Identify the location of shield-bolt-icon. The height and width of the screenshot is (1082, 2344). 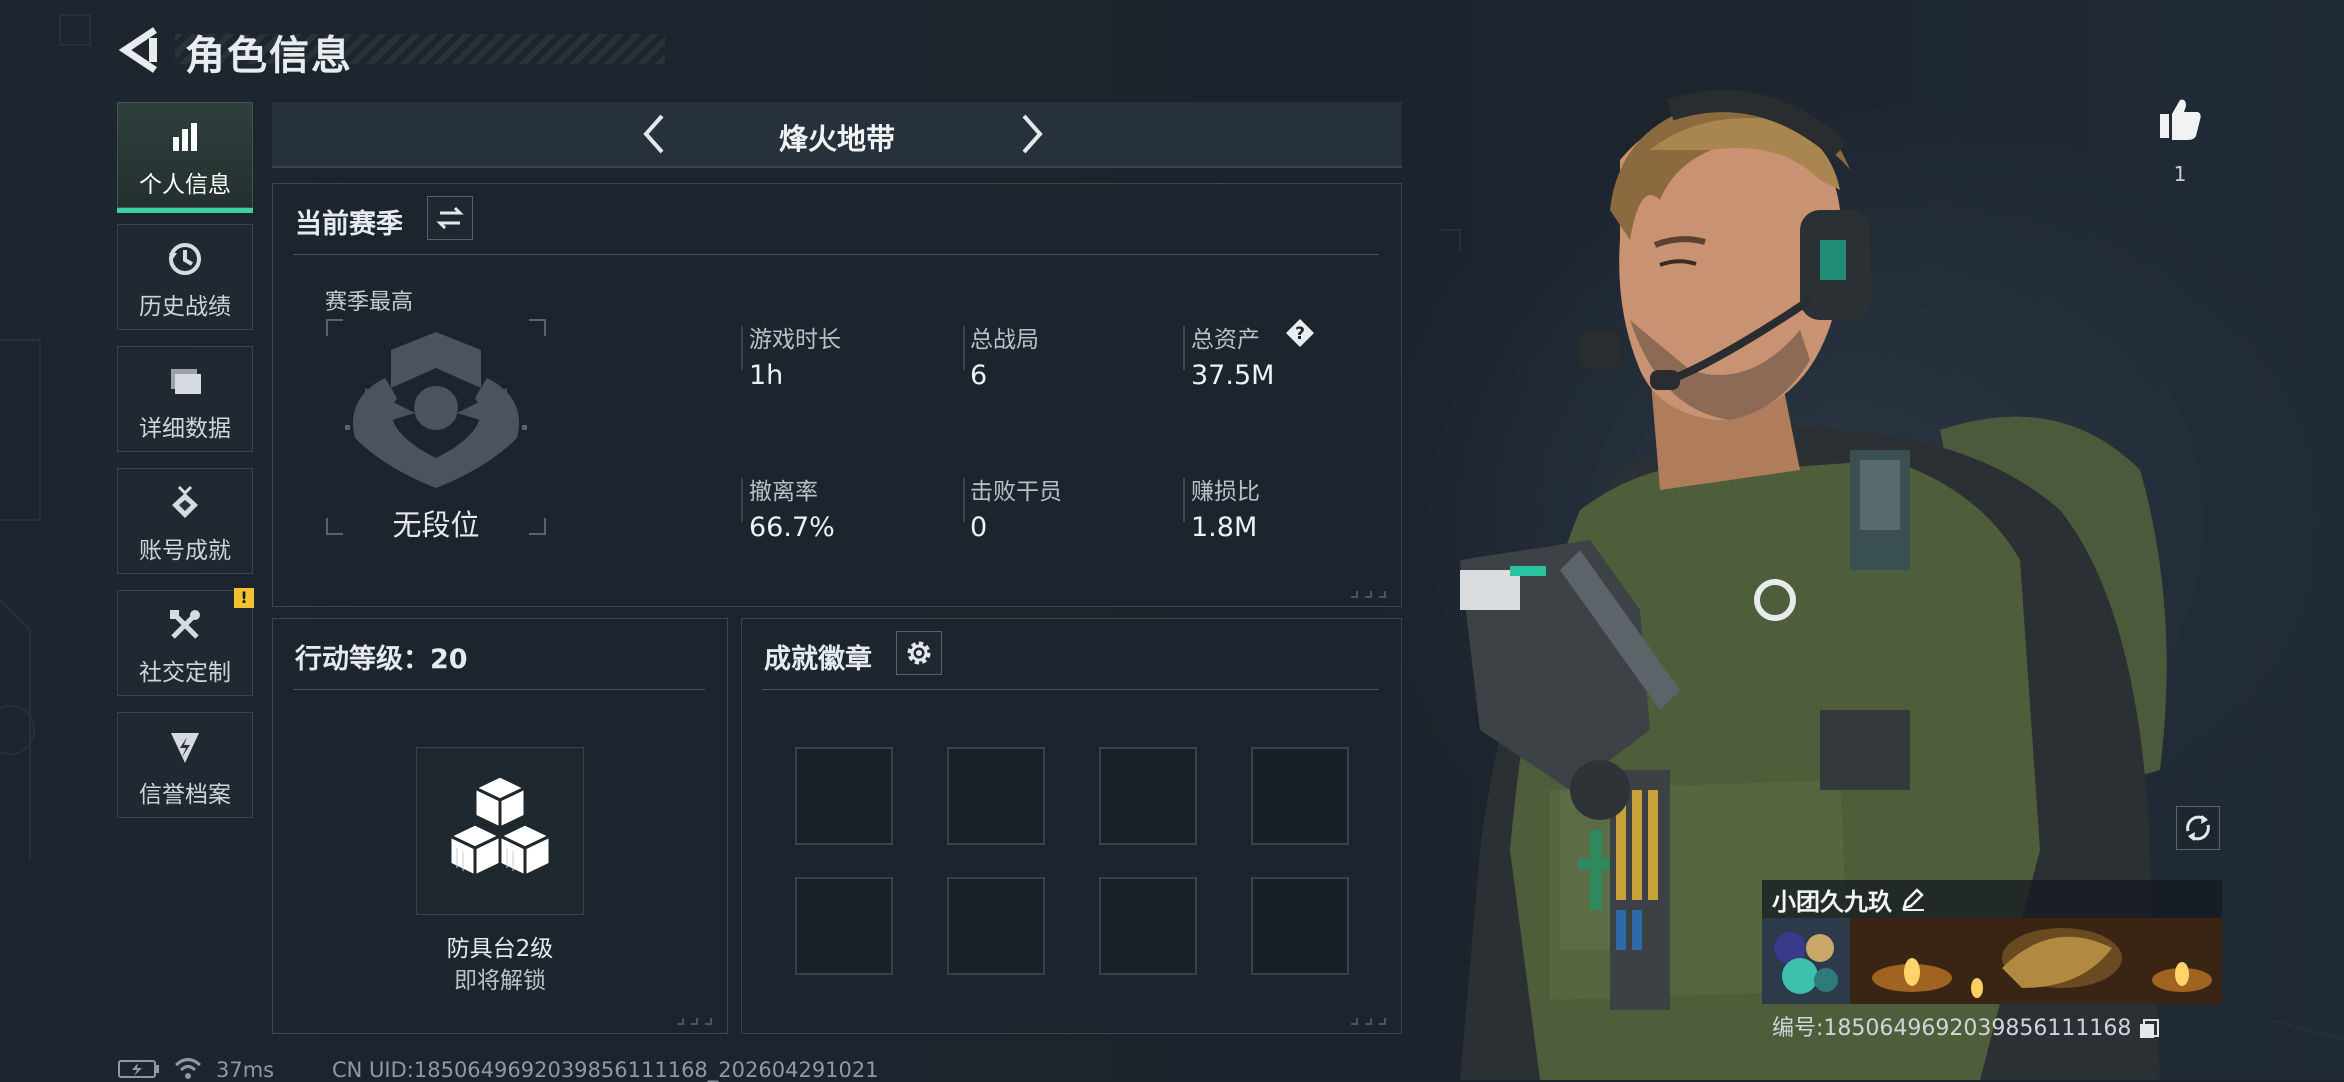
(185, 748).